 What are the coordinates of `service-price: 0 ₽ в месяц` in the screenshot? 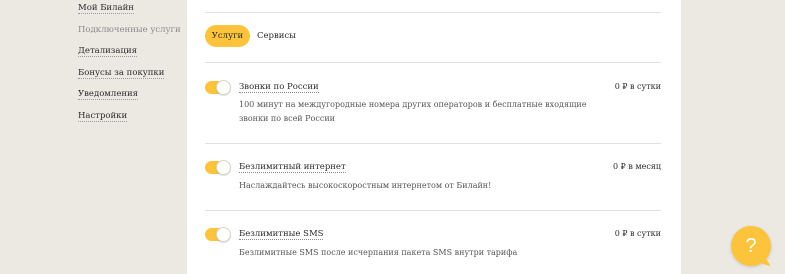 It's located at (637, 166).